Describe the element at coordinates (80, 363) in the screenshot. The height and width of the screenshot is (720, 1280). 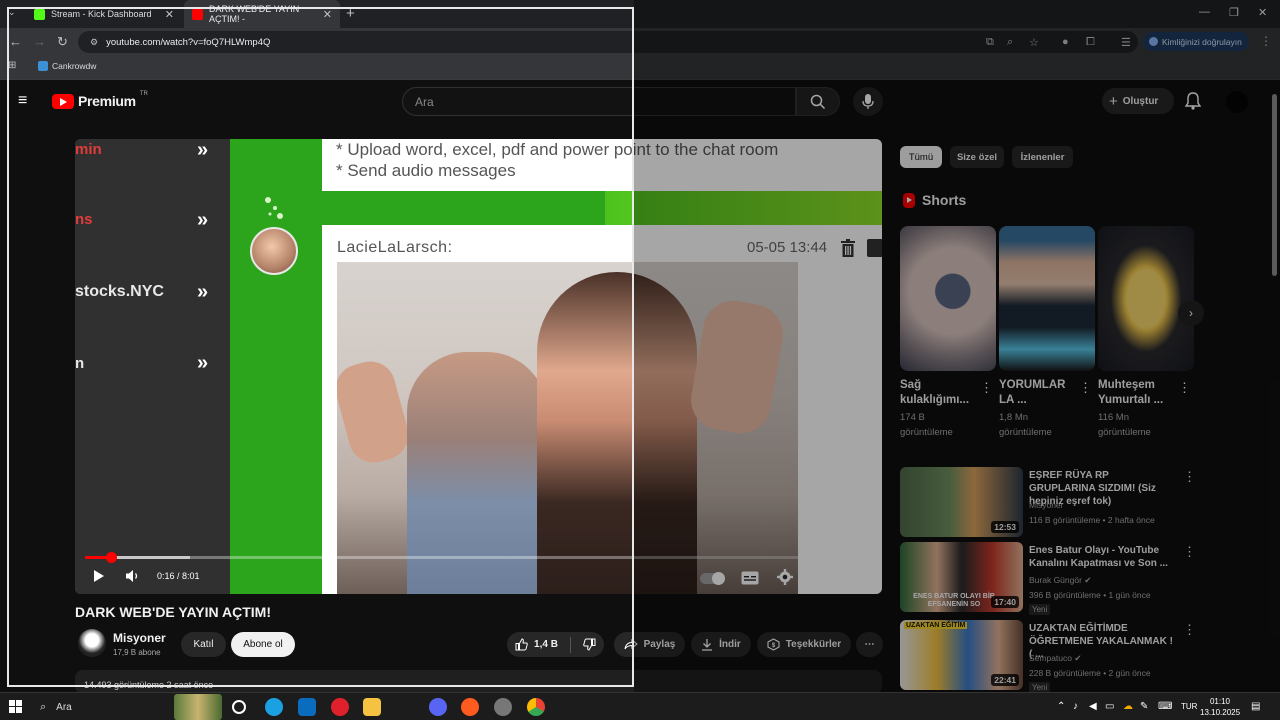
I see `video-left-text: n` at that location.